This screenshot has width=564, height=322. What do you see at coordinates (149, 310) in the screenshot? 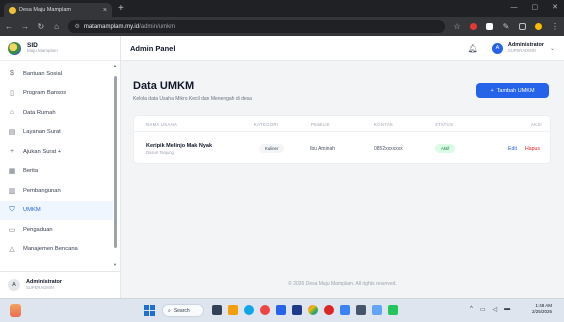
I see `windows-start-icon` at bounding box center [149, 310].